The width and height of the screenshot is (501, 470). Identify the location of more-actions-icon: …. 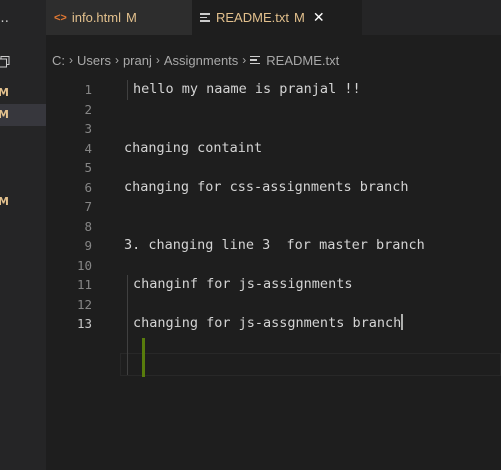
(5, 18).